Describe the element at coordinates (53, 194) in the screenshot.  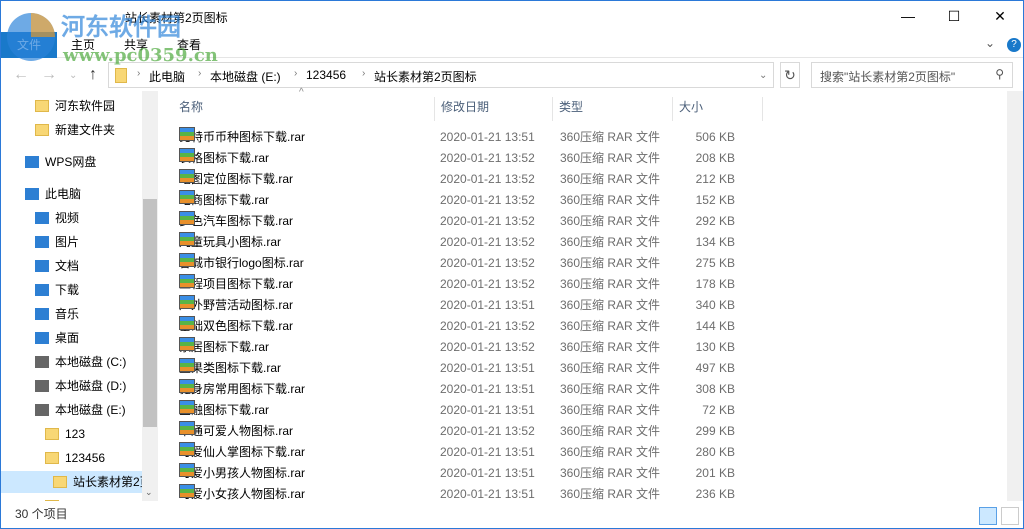
I see `sidebar-item: 此电脑` at that location.